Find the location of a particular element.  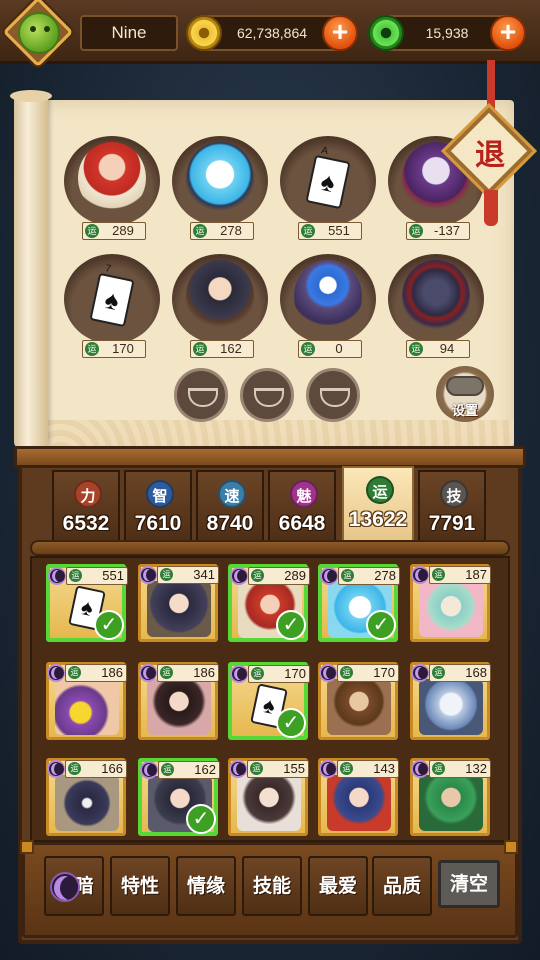

avatar is located at coordinates (39, 33).